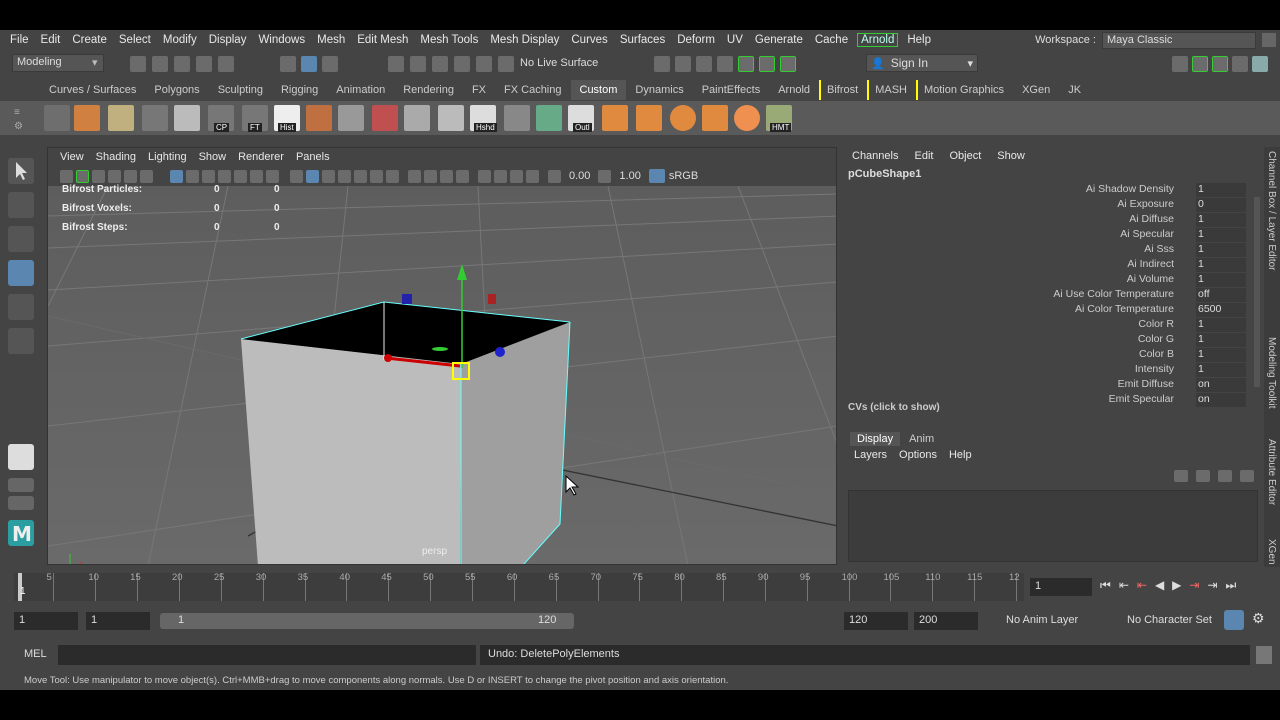 The height and width of the screenshot is (720, 1280). What do you see at coordinates (1220, 64) in the screenshot?
I see `toggle-toolkit-icon` at bounding box center [1220, 64].